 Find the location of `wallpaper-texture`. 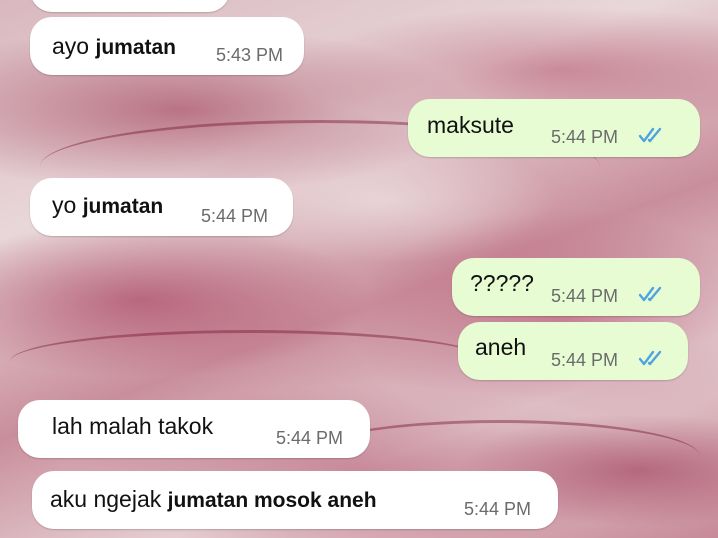

wallpaper-texture is located at coordinates (250, 361).